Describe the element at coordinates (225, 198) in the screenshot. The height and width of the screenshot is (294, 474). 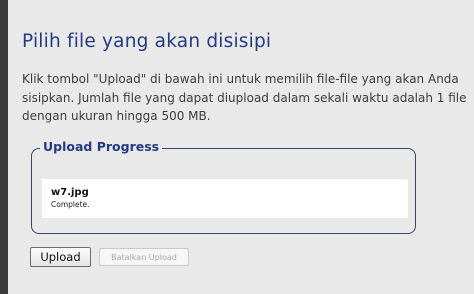
I see `file-progress-item: w7.jpg Complete.` at that location.